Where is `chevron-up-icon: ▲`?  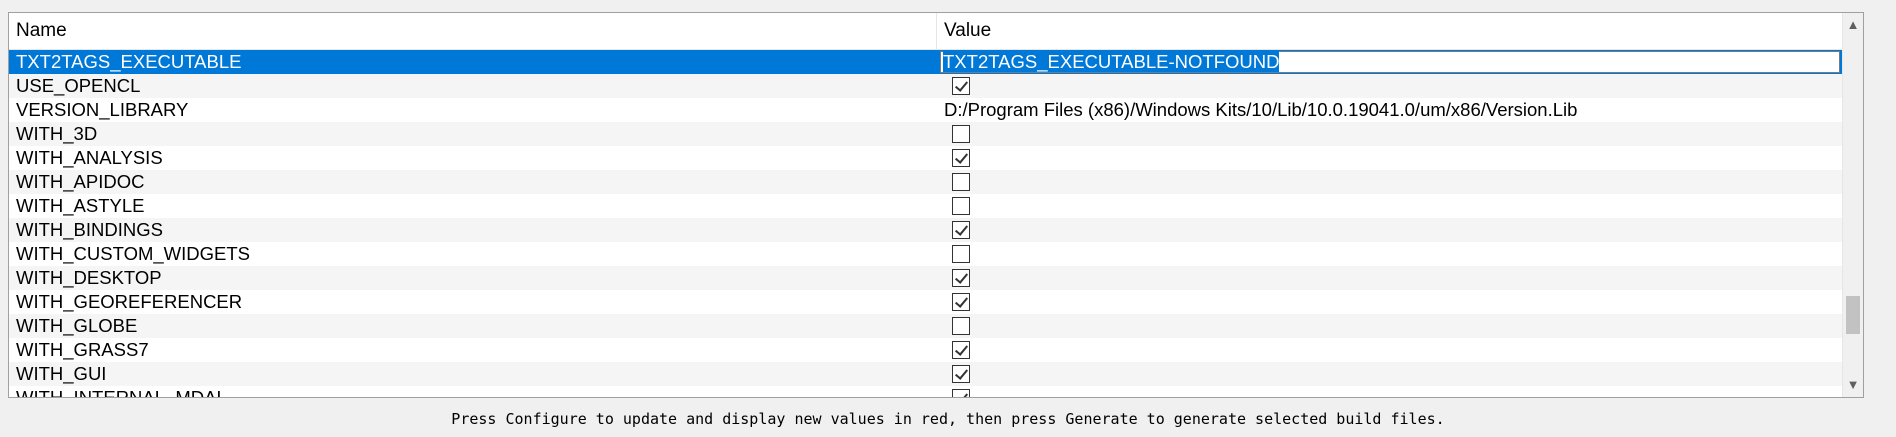
chevron-up-icon: ▲ is located at coordinates (1853, 25).